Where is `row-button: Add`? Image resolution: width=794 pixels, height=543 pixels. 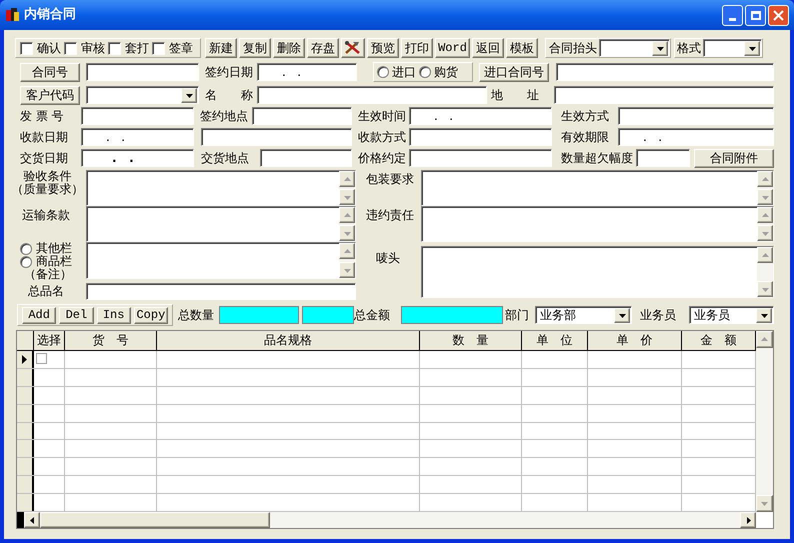
row-button: Add is located at coordinates (39, 315).